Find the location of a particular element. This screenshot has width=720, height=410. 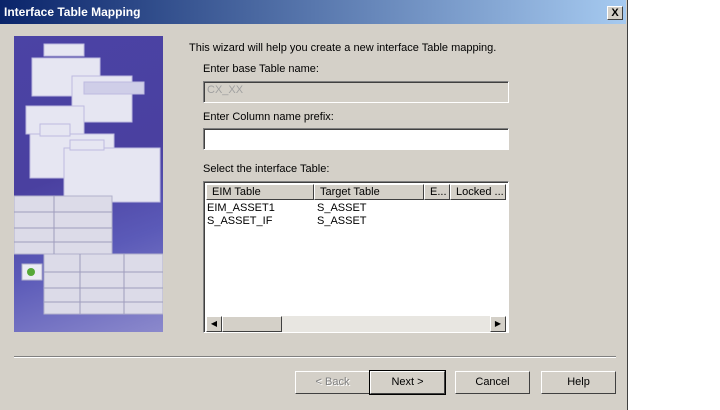

bullet-icon is located at coordinates (31, 272).